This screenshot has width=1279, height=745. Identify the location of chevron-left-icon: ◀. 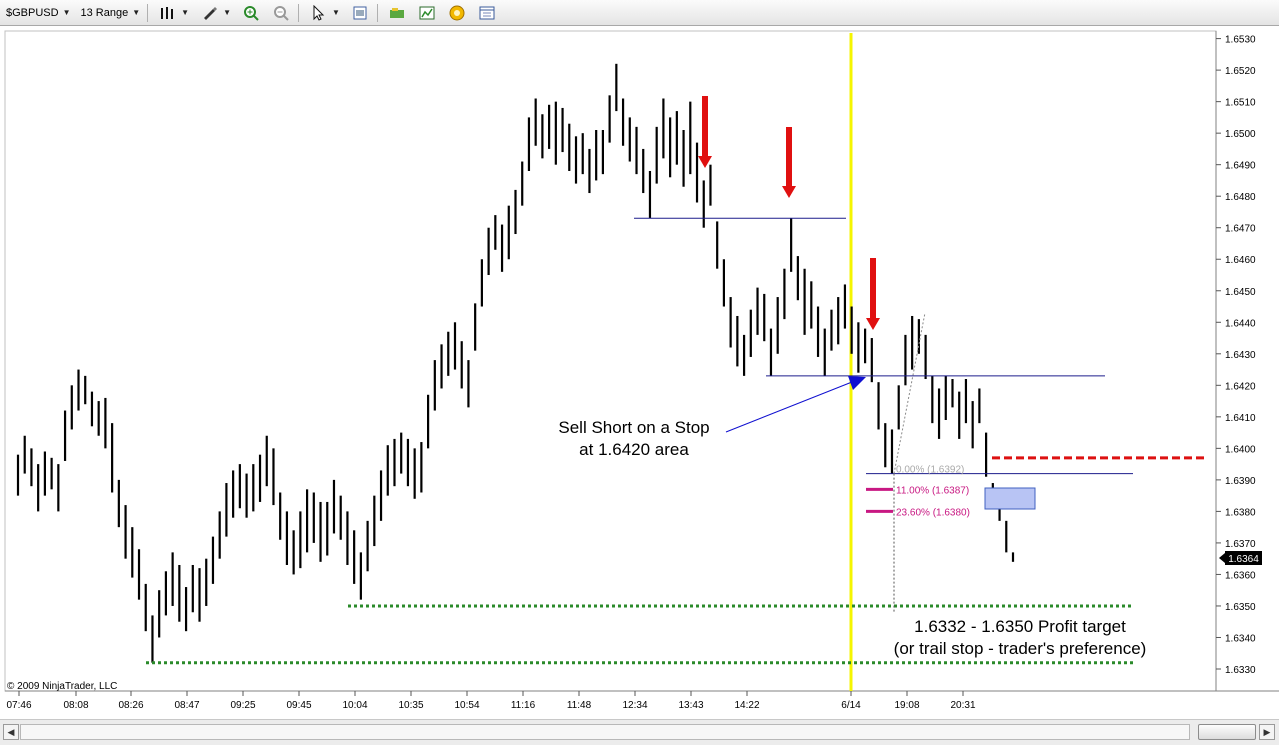
(11, 731).